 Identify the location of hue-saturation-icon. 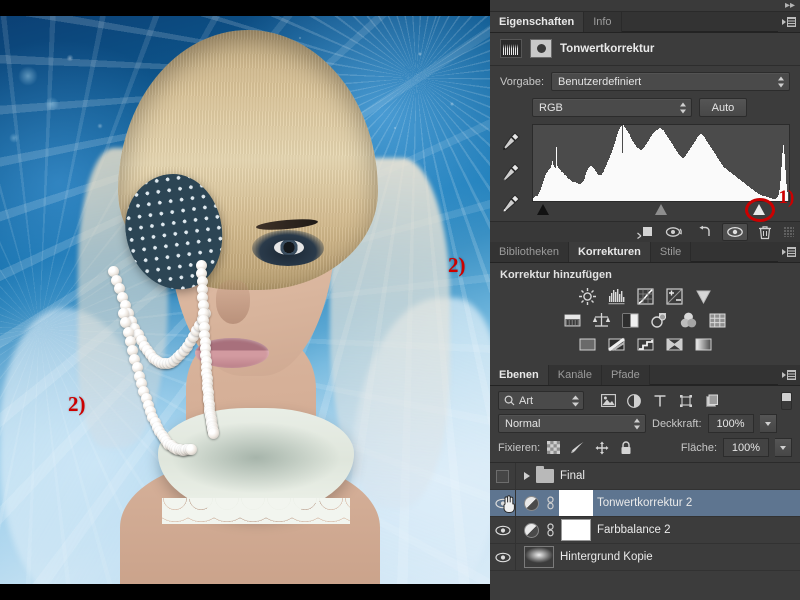
(573, 320).